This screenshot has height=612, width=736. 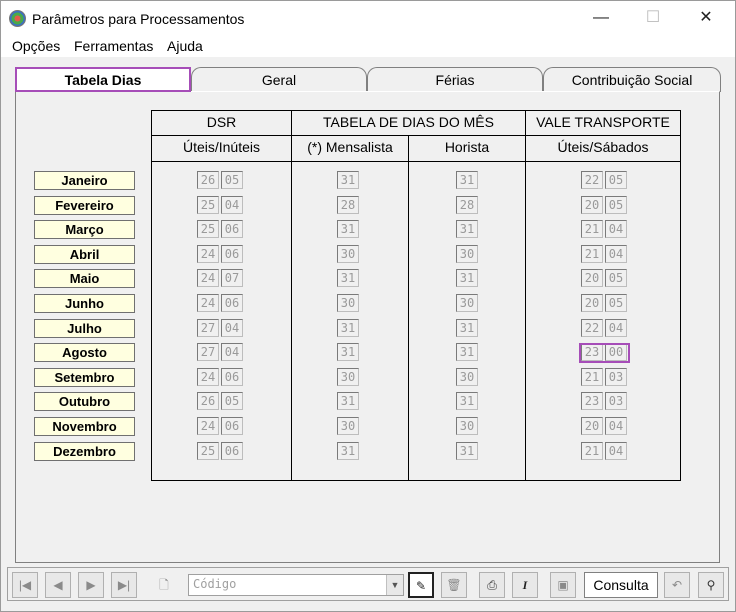 What do you see at coordinates (492, 585) in the screenshot?
I see `print-icon: ⎙` at bounding box center [492, 585].